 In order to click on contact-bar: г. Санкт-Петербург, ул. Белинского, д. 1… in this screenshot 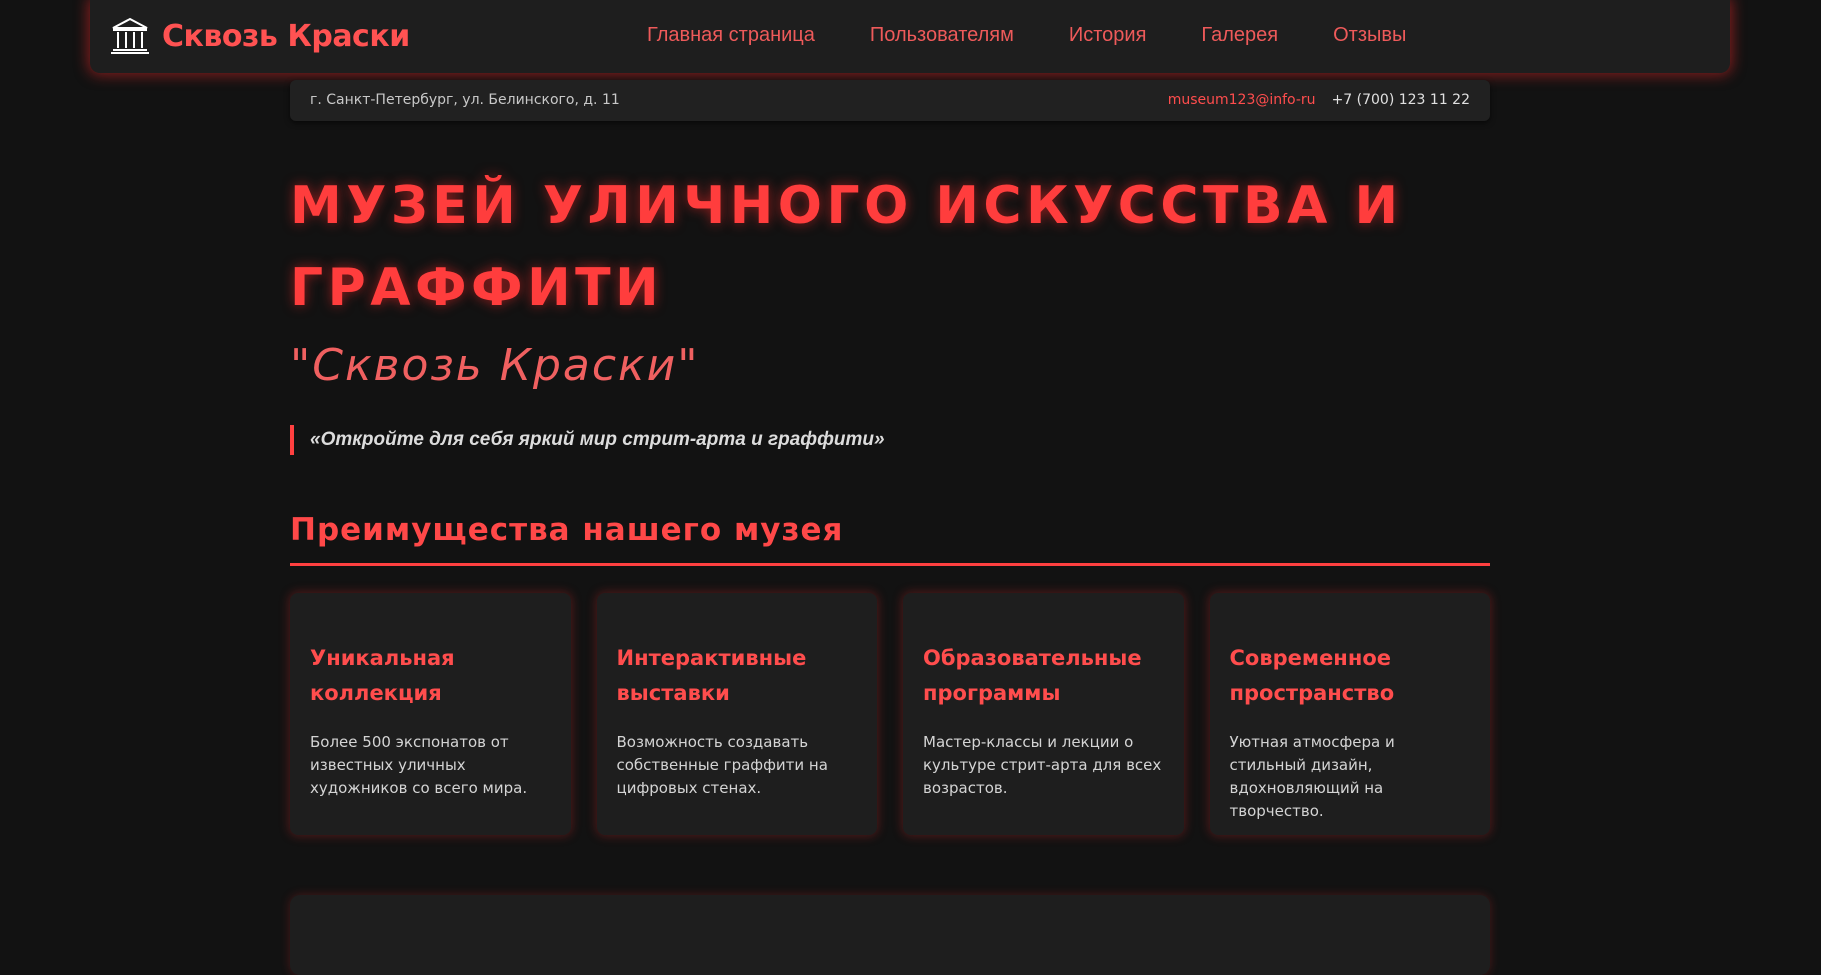, I will do `click(890, 100)`.